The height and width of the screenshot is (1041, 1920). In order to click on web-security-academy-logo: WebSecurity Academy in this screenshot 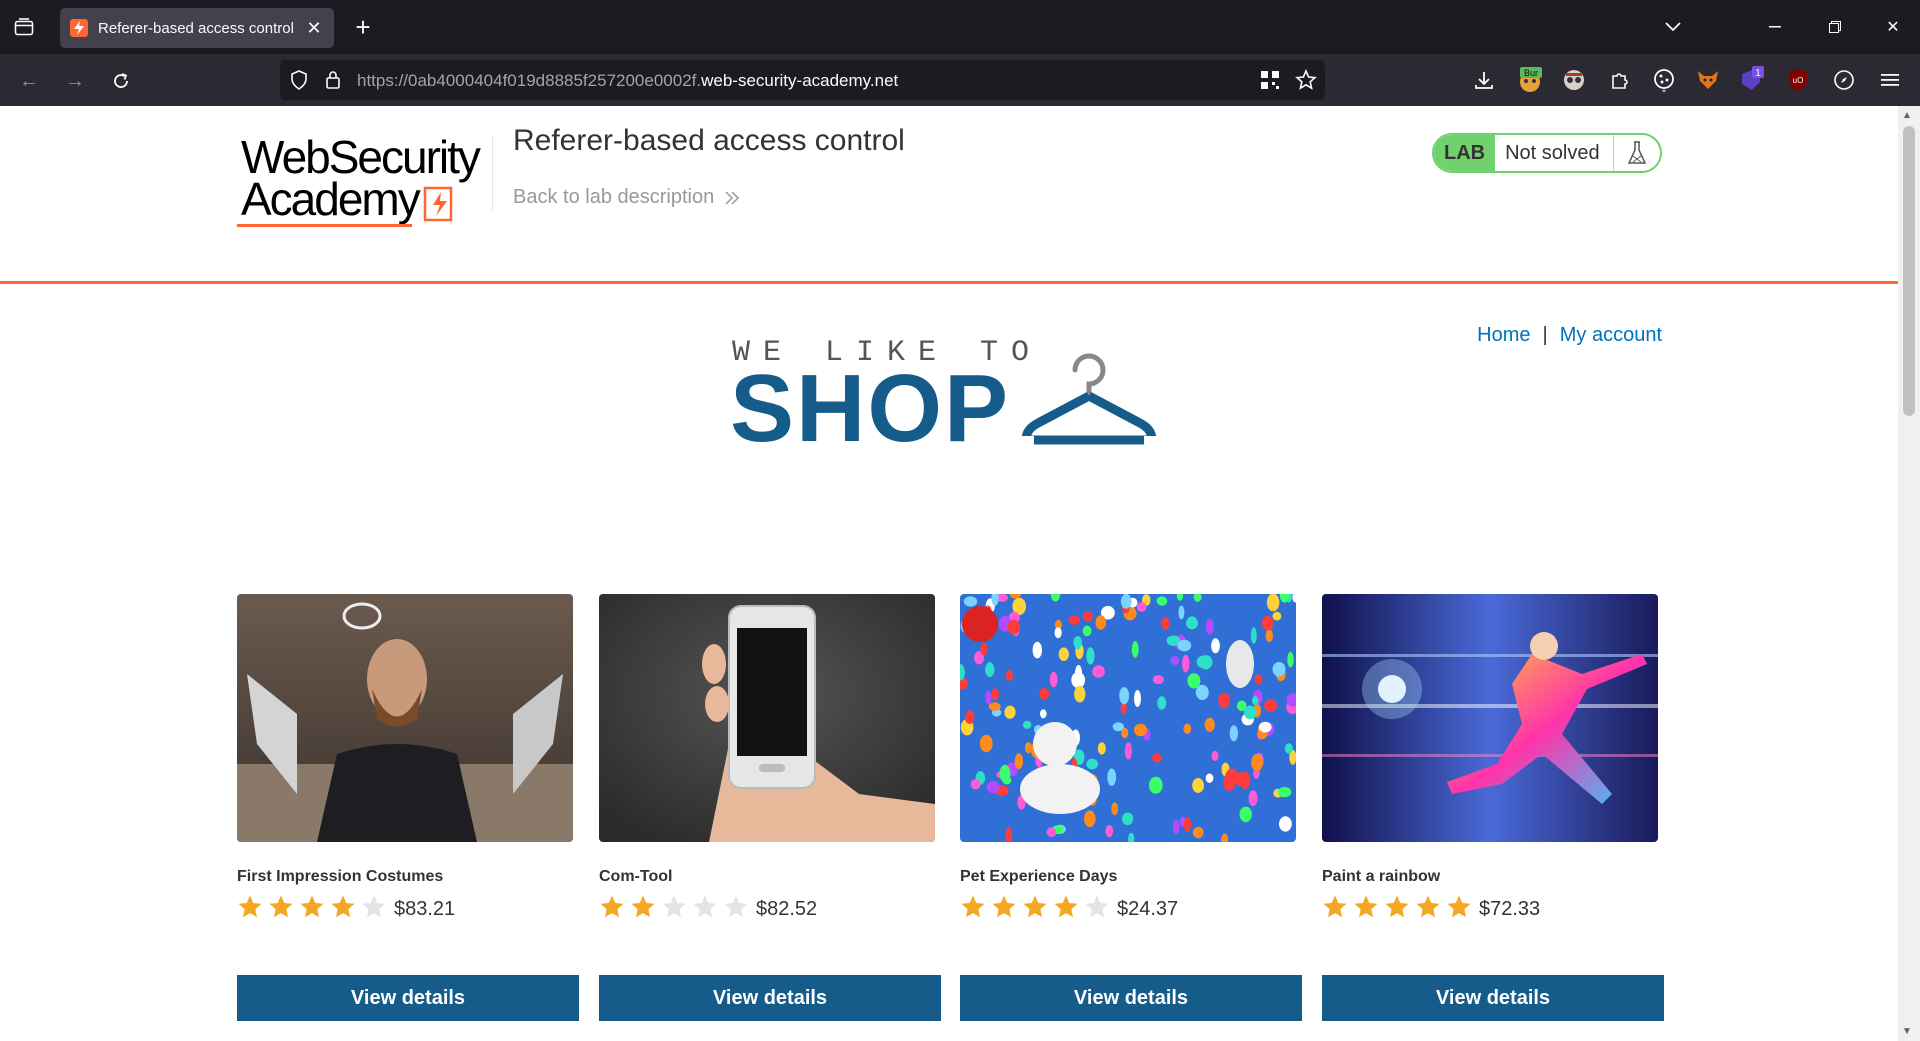, I will do `click(362, 180)`.